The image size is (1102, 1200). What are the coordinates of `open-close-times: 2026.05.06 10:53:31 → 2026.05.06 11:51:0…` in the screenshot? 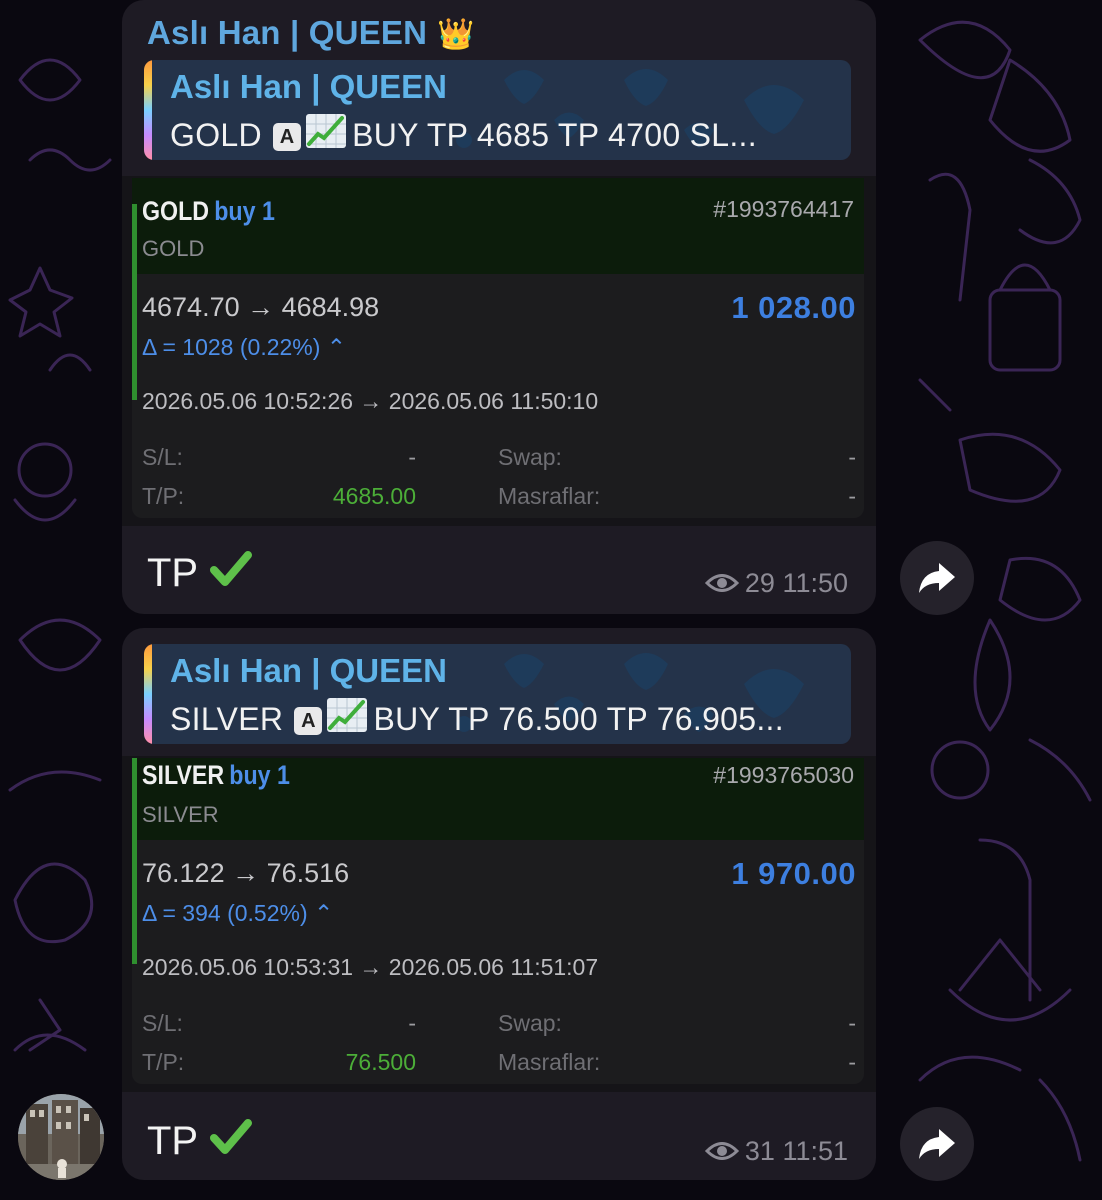 It's located at (370, 967).